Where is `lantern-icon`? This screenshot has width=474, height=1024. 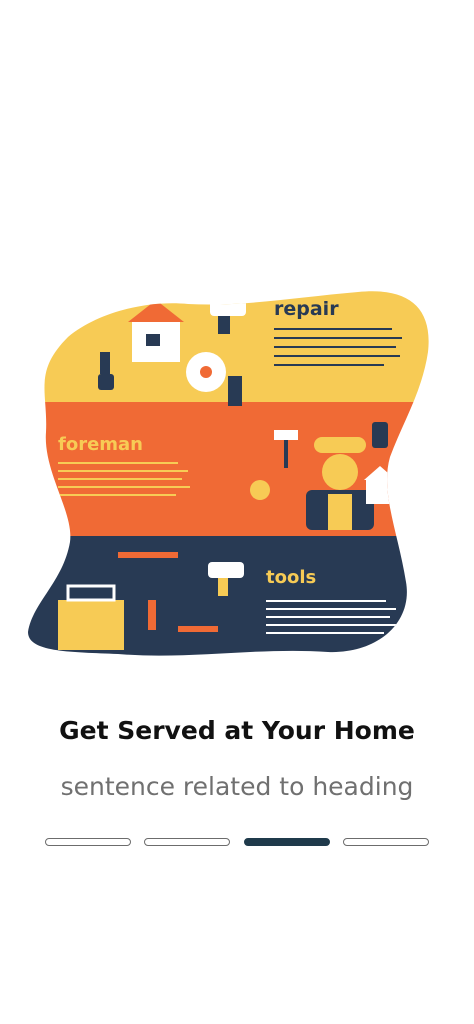 lantern-icon is located at coordinates (380, 435).